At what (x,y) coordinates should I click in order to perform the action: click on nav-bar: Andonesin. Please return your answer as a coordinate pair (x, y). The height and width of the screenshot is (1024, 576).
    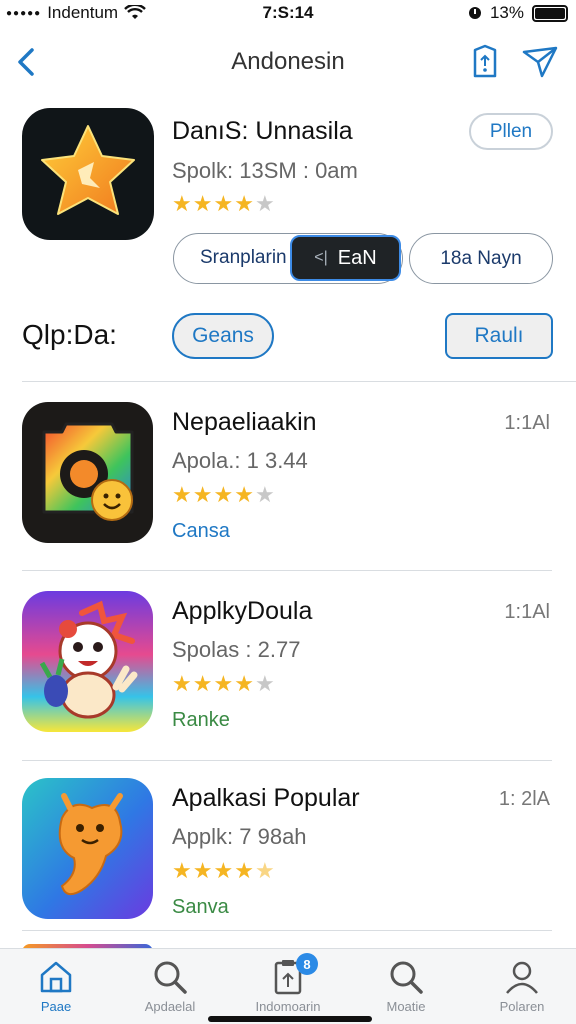
    Looking at the image, I should click on (288, 62).